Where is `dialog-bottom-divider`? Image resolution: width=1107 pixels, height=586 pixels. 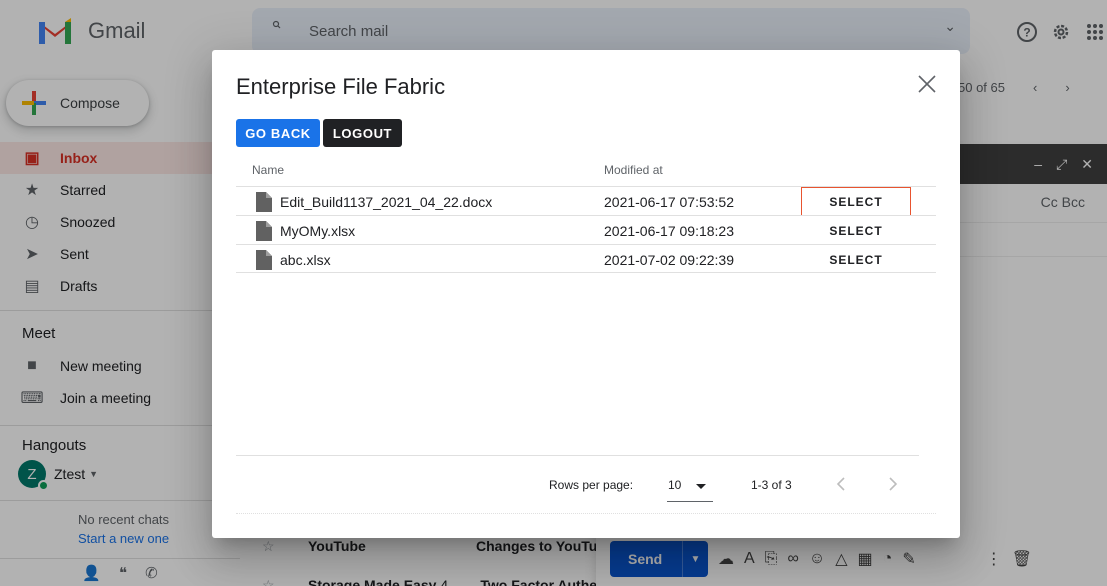 dialog-bottom-divider is located at coordinates (586, 513).